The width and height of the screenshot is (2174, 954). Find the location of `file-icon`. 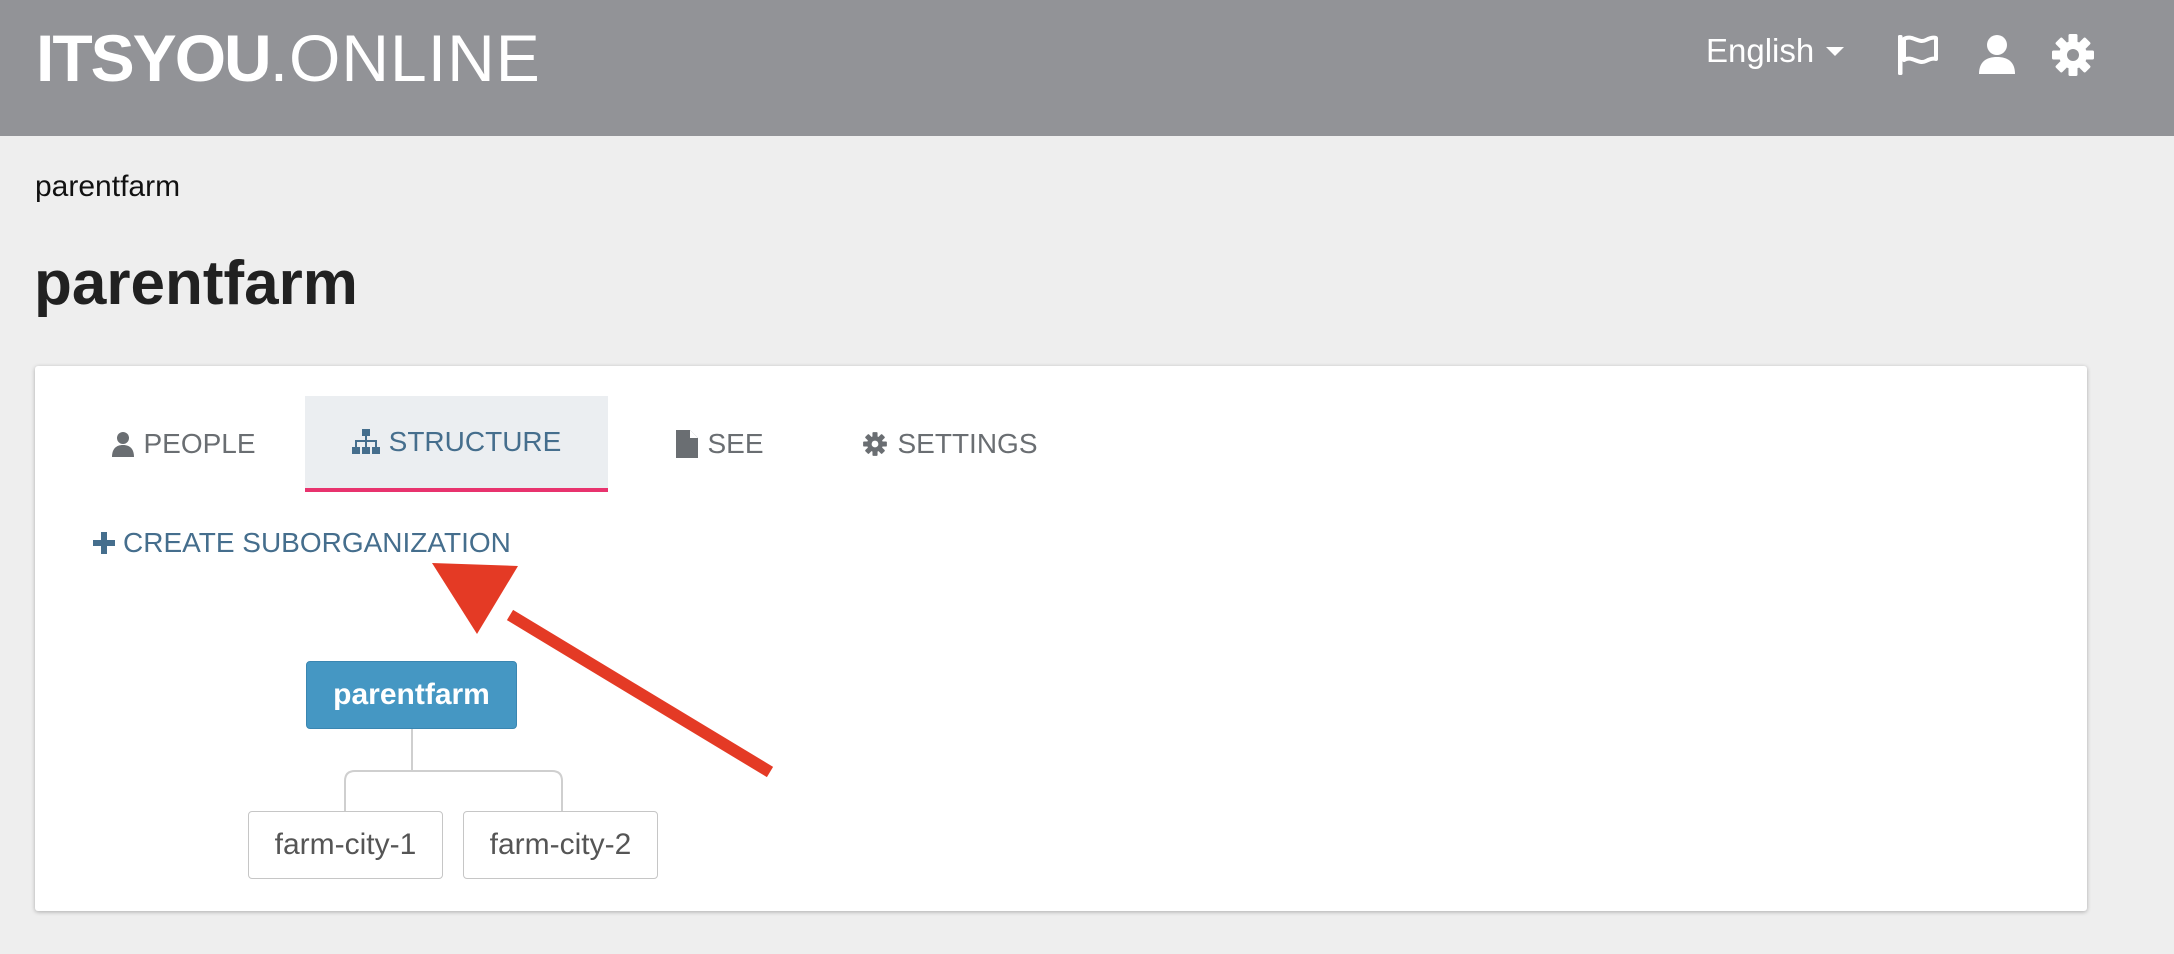

file-icon is located at coordinates (687, 444).